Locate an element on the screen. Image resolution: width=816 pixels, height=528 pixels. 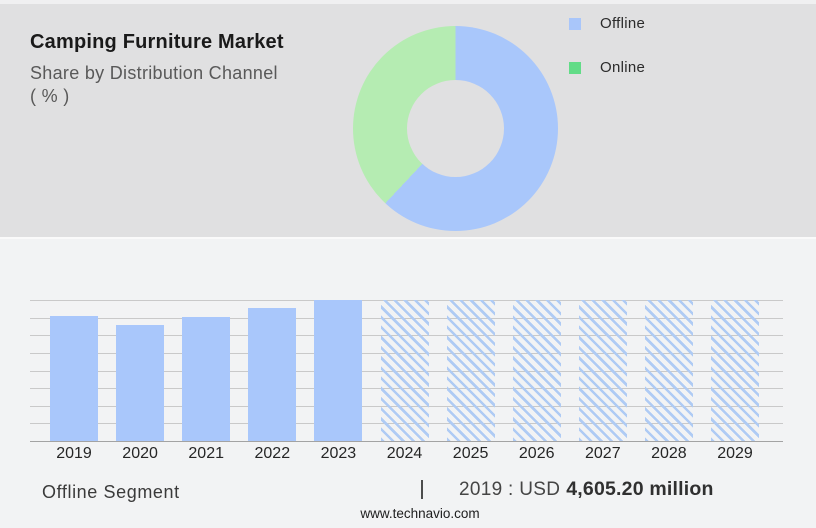
x-tick-2020: 2020 is located at coordinates (140, 453).